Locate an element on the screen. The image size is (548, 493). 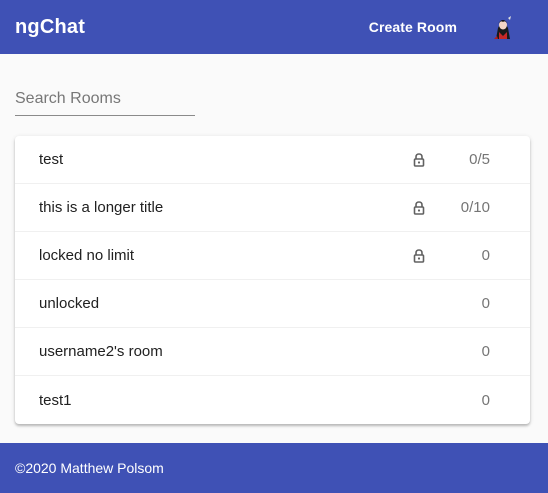
user-avatar-icon is located at coordinates (503, 27).